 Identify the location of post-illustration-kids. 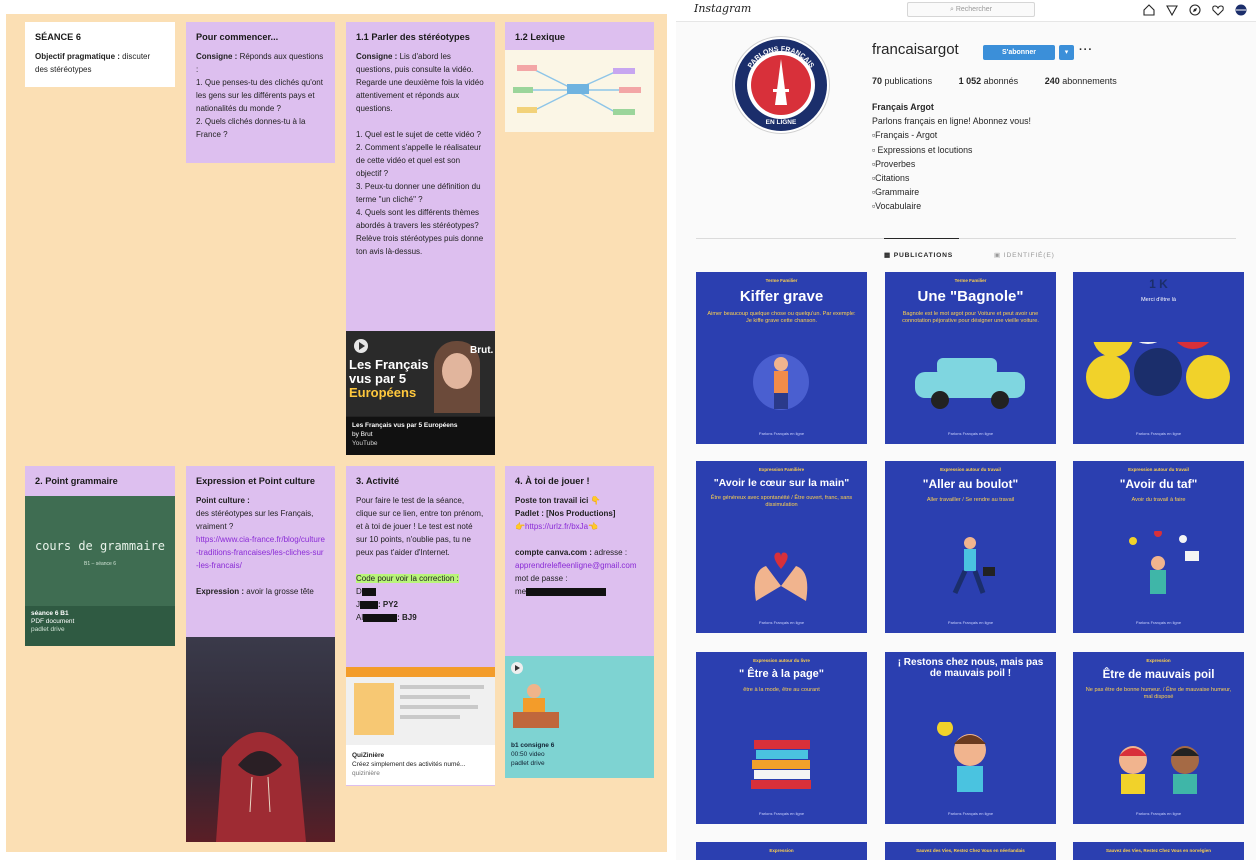
(1159, 770).